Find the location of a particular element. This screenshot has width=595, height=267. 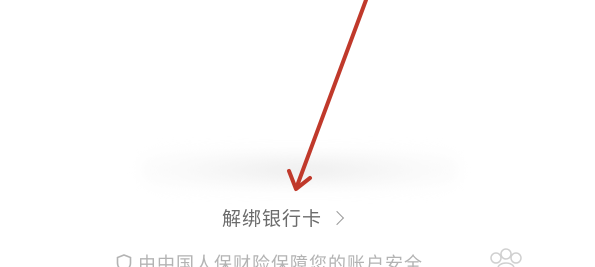

unbind-bank-card-link: 解绑银行卡 is located at coordinates (283, 217).